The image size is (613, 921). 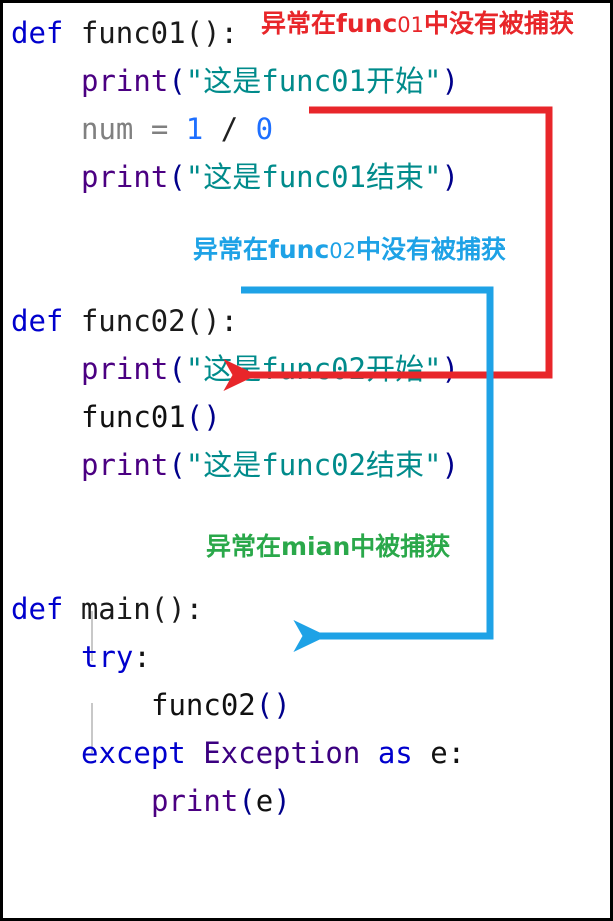 I want to click on code-line: print("这是func02结束"), so click(x=270, y=465).